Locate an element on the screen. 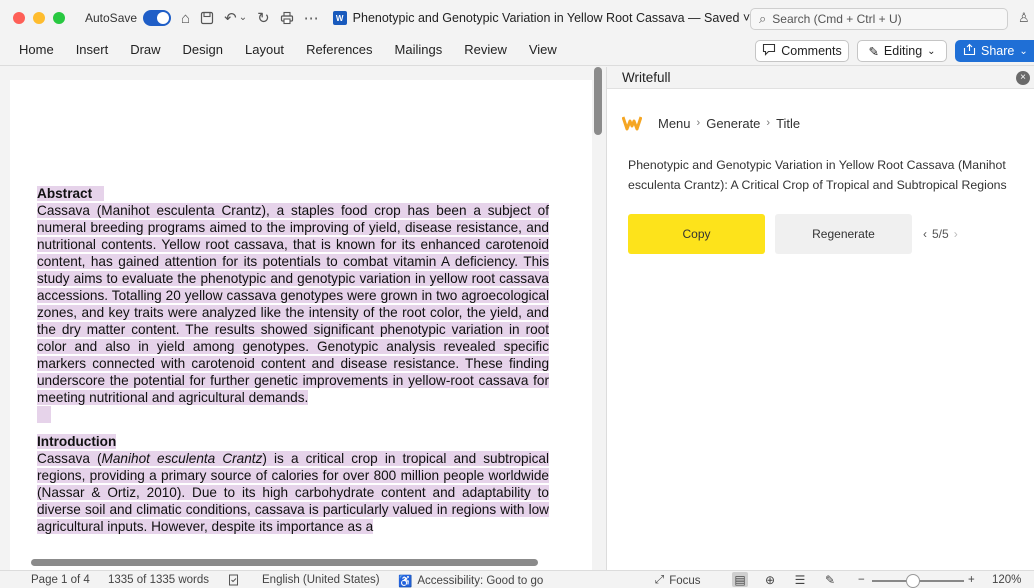  writefull-breadcrumb: Menu › Generate › Title is located at coordinates (711, 123).